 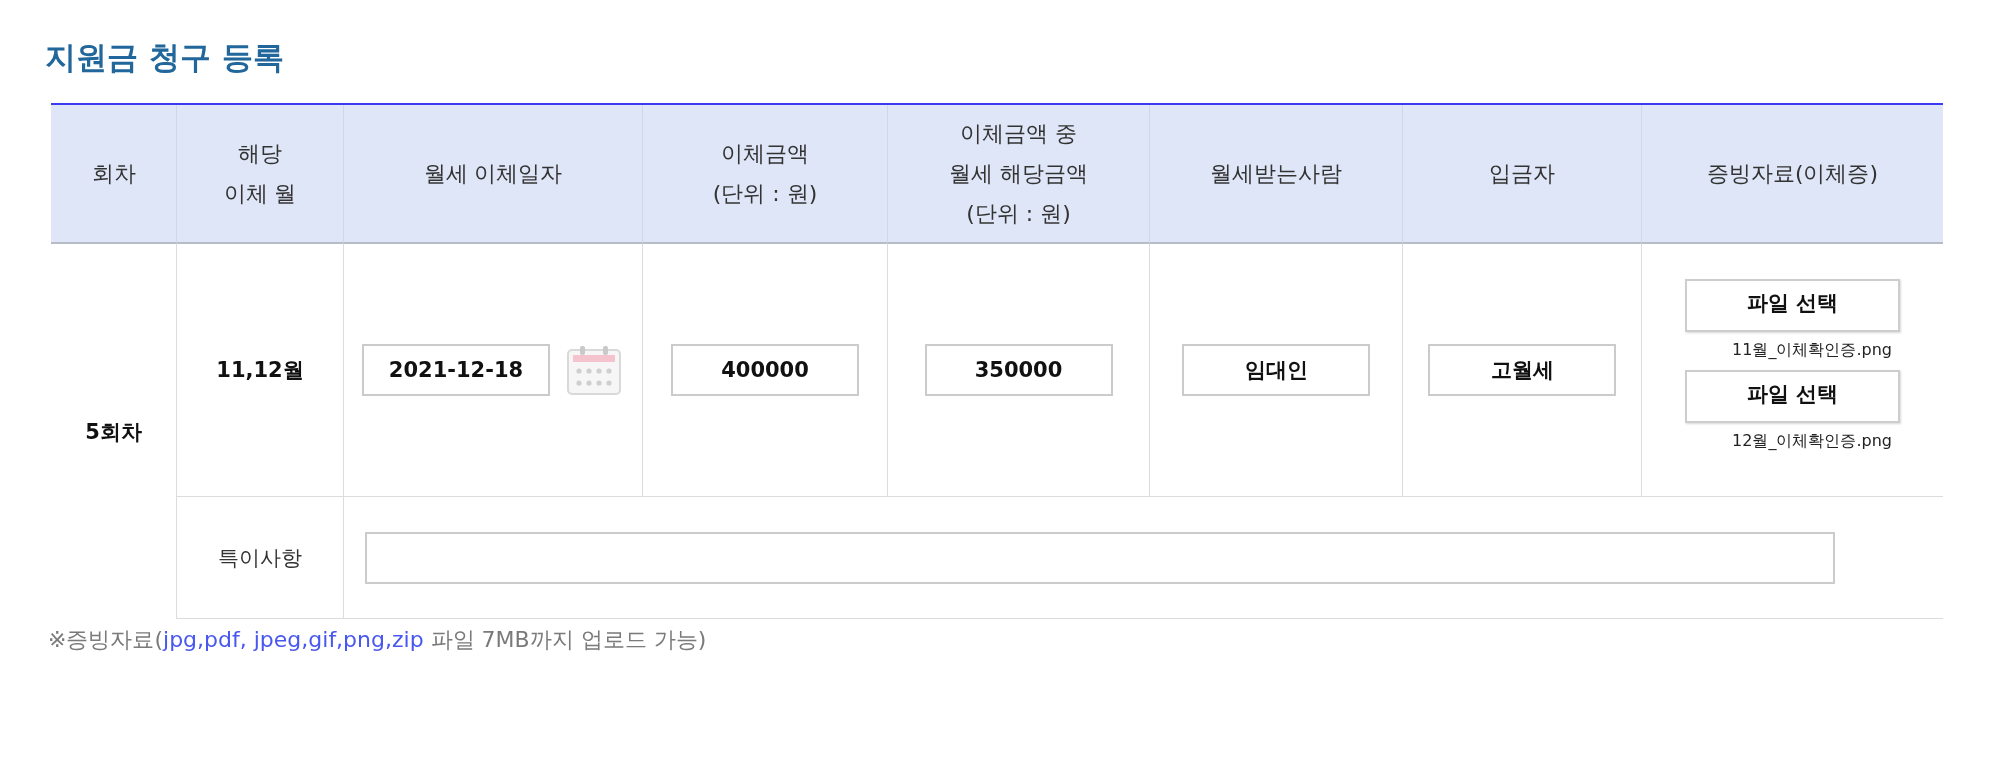 I want to click on calendar-icon, so click(x=594, y=370).